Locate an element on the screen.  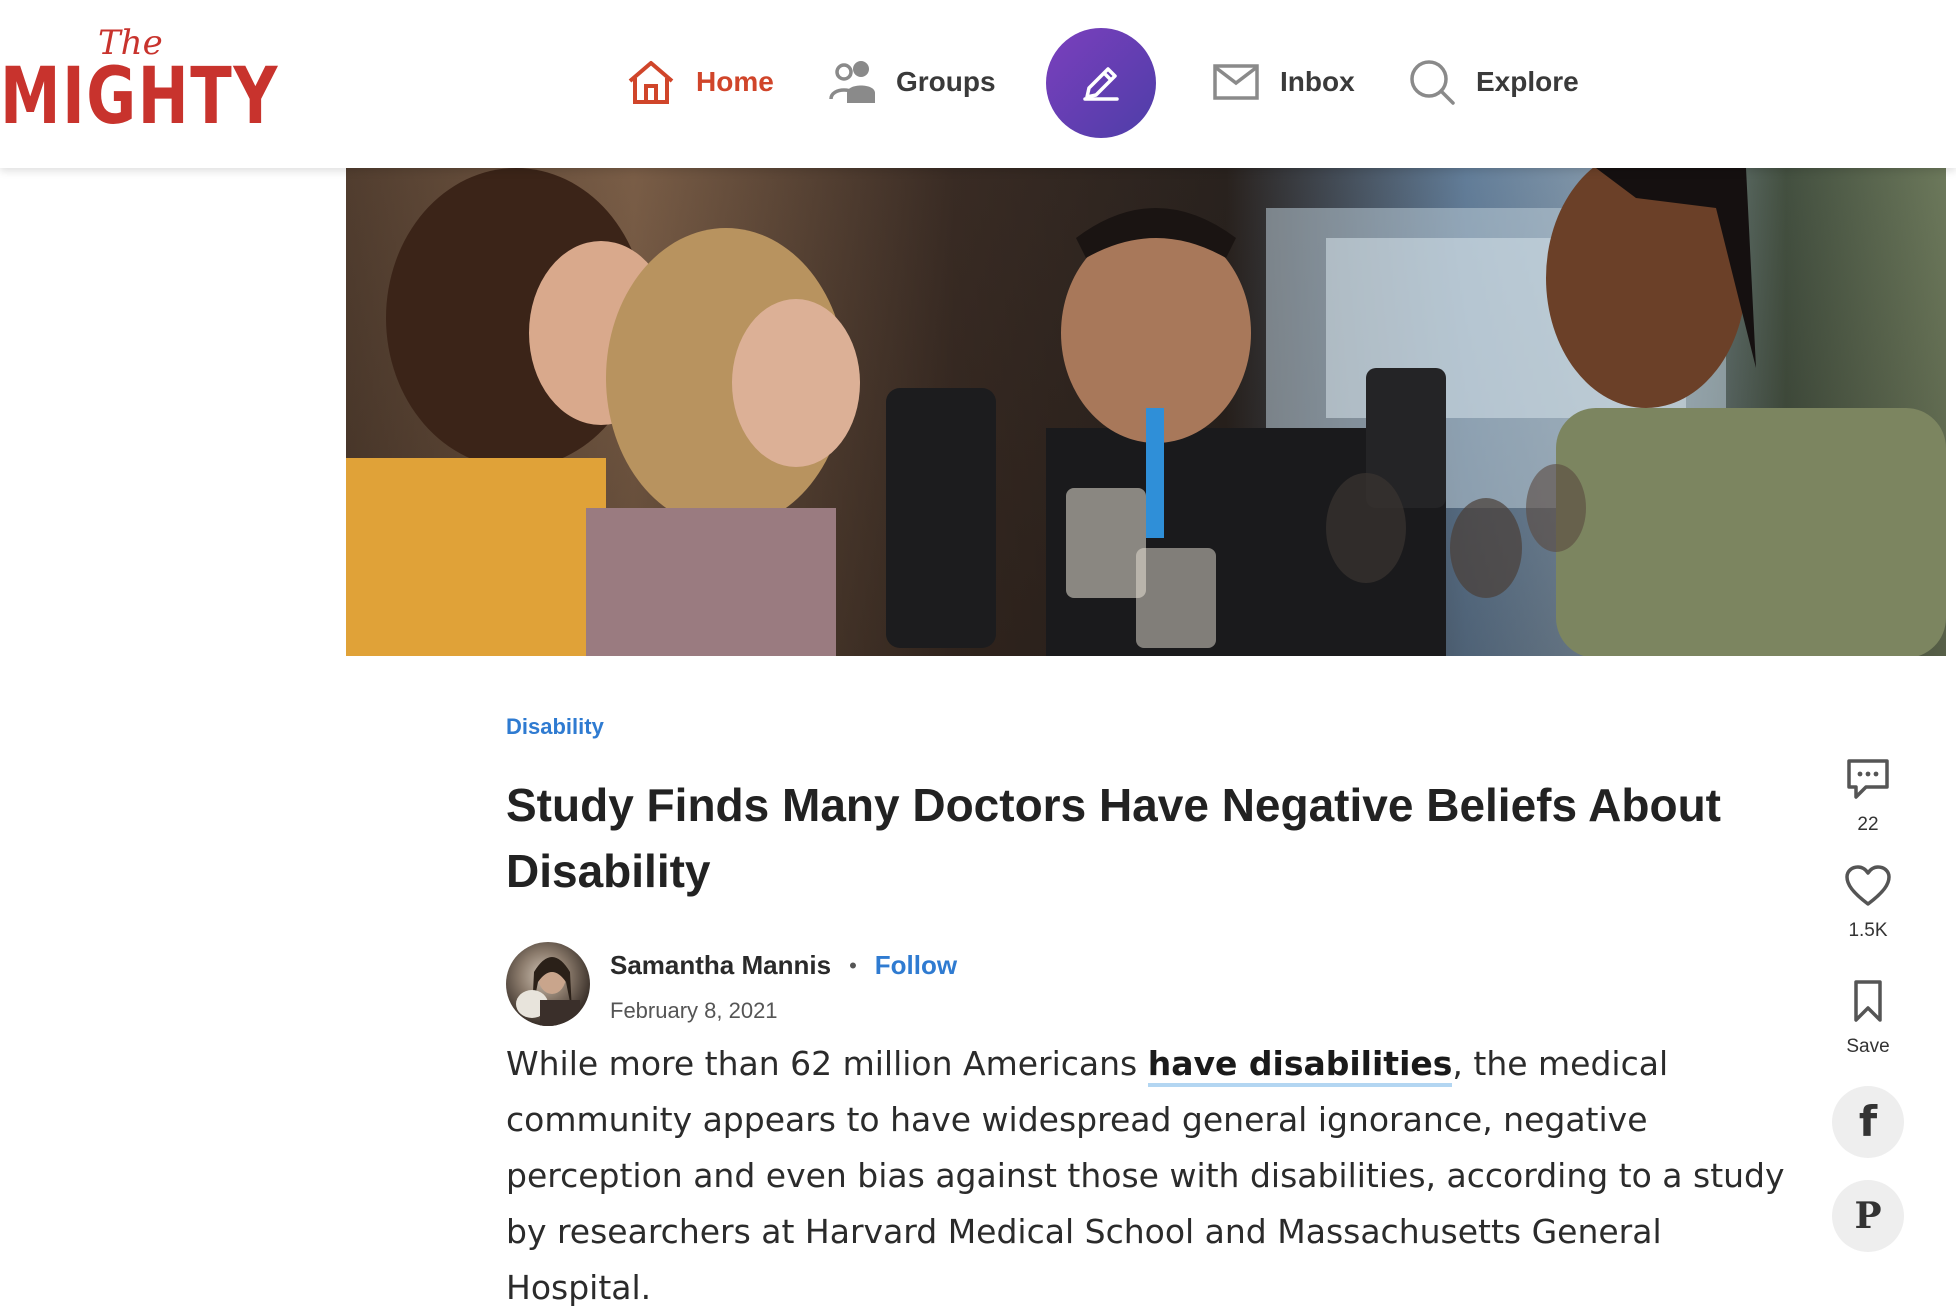
author-line: Samantha Mannis • Follow is located at coordinates (783, 965).